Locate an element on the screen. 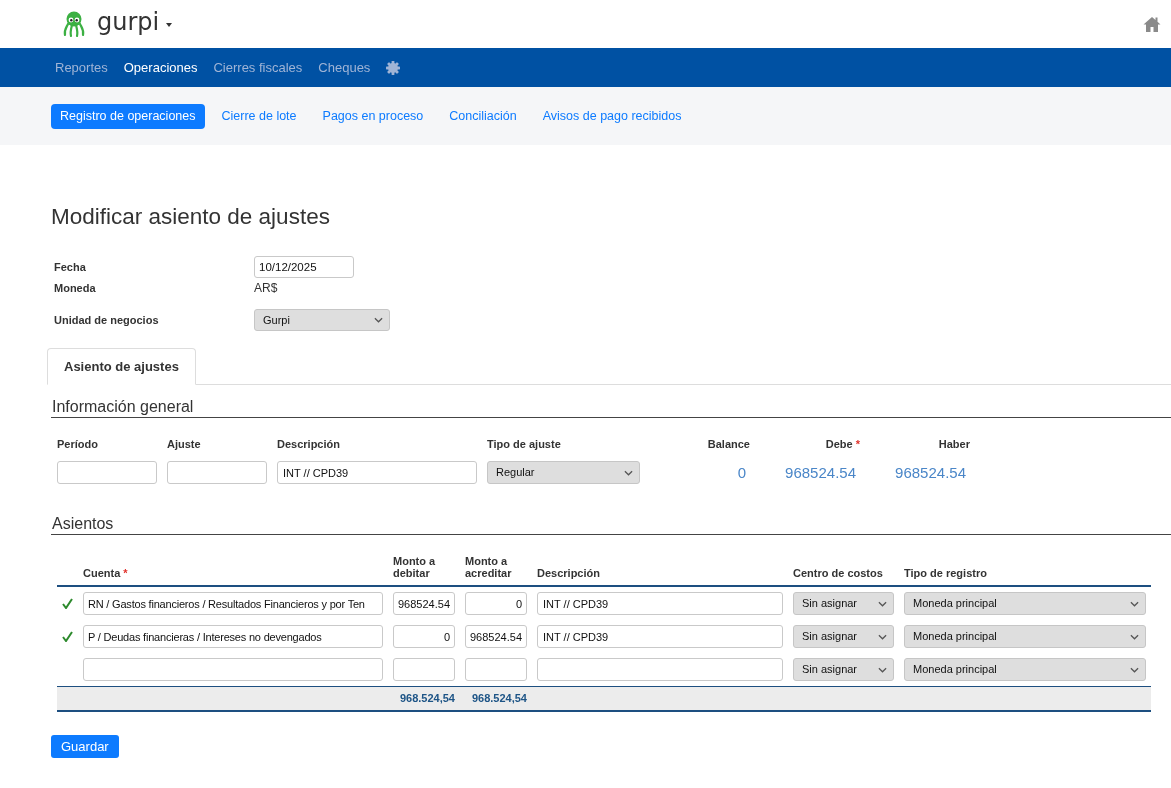  input-field: P / Deudas financieras / Intereses no devengados is located at coordinates (233, 636).